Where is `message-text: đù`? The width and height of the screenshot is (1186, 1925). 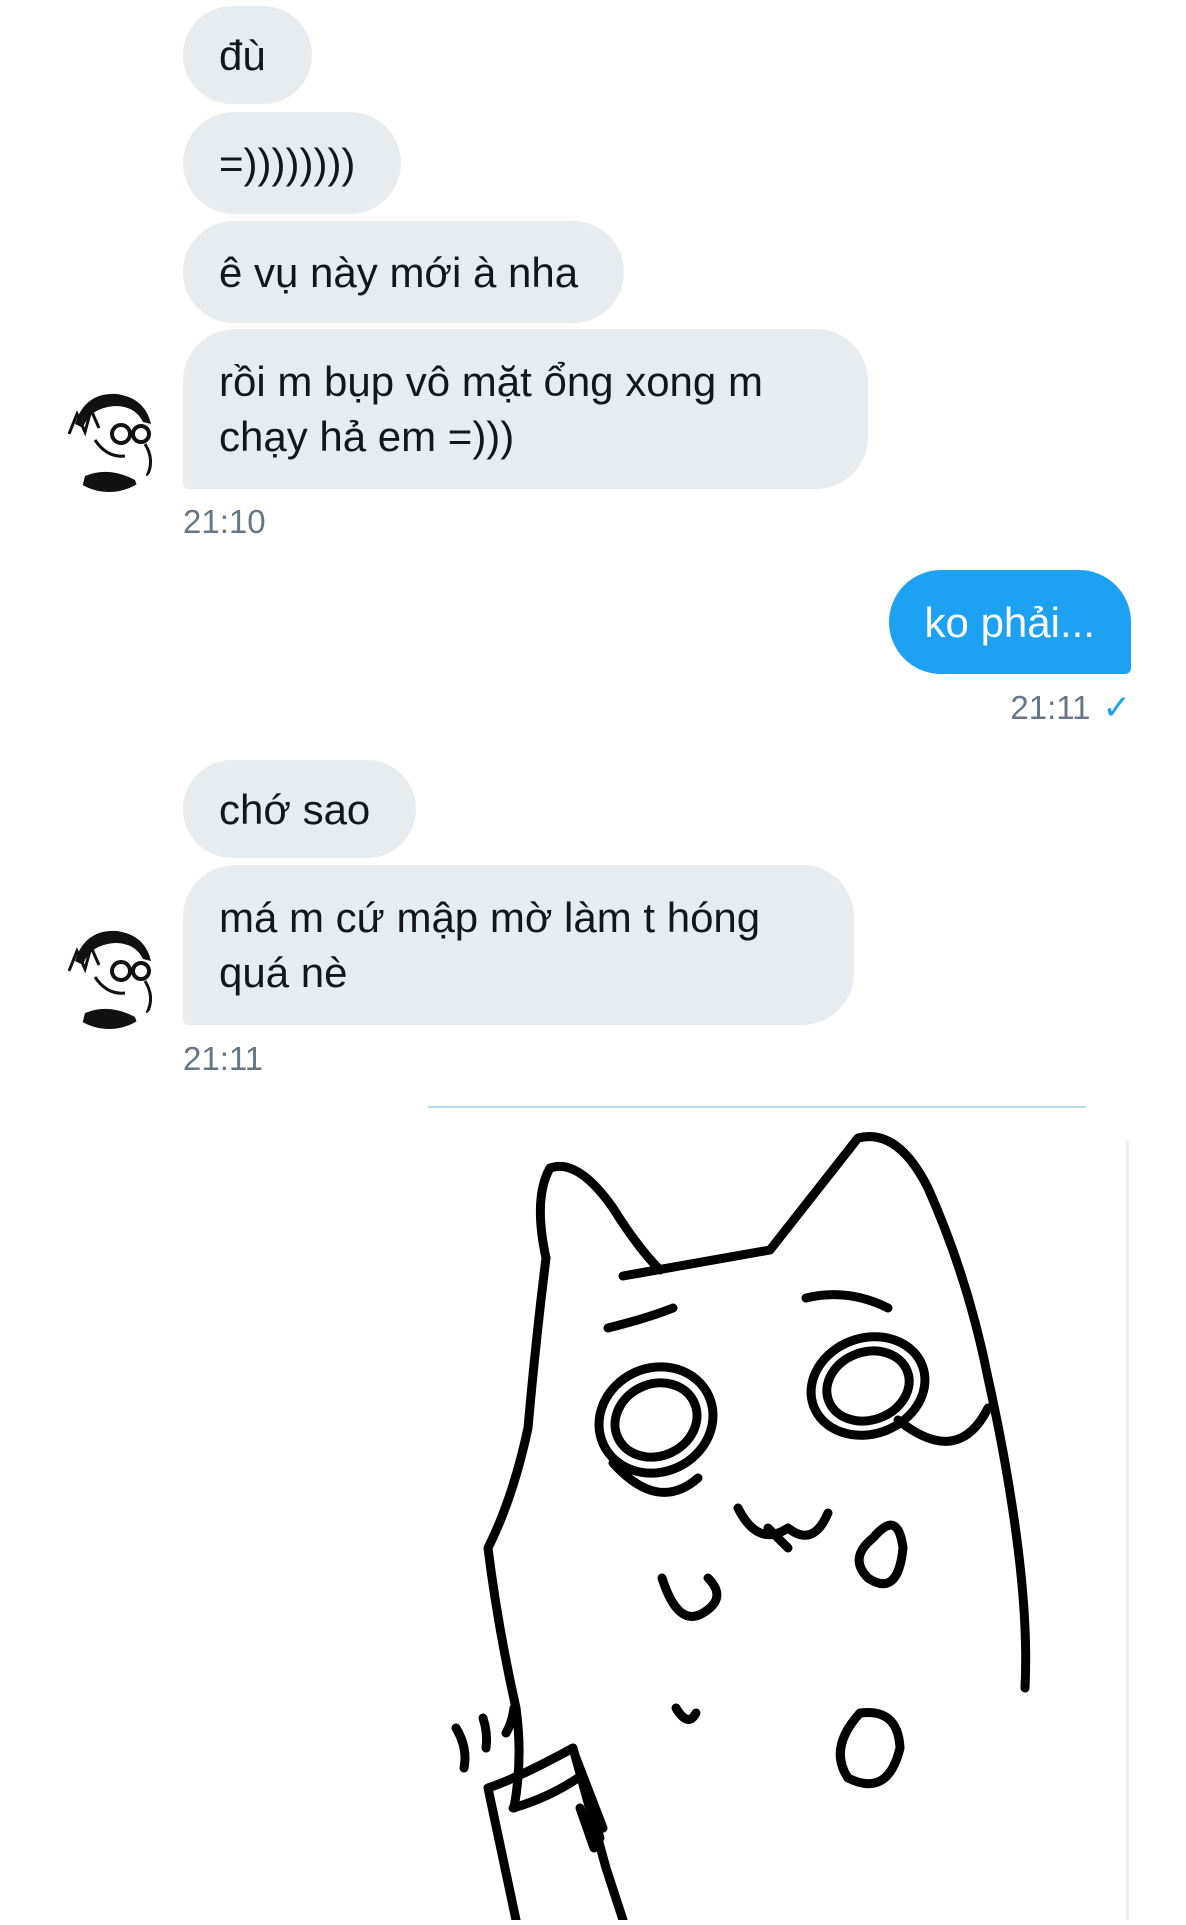 message-text: đù is located at coordinates (242, 55).